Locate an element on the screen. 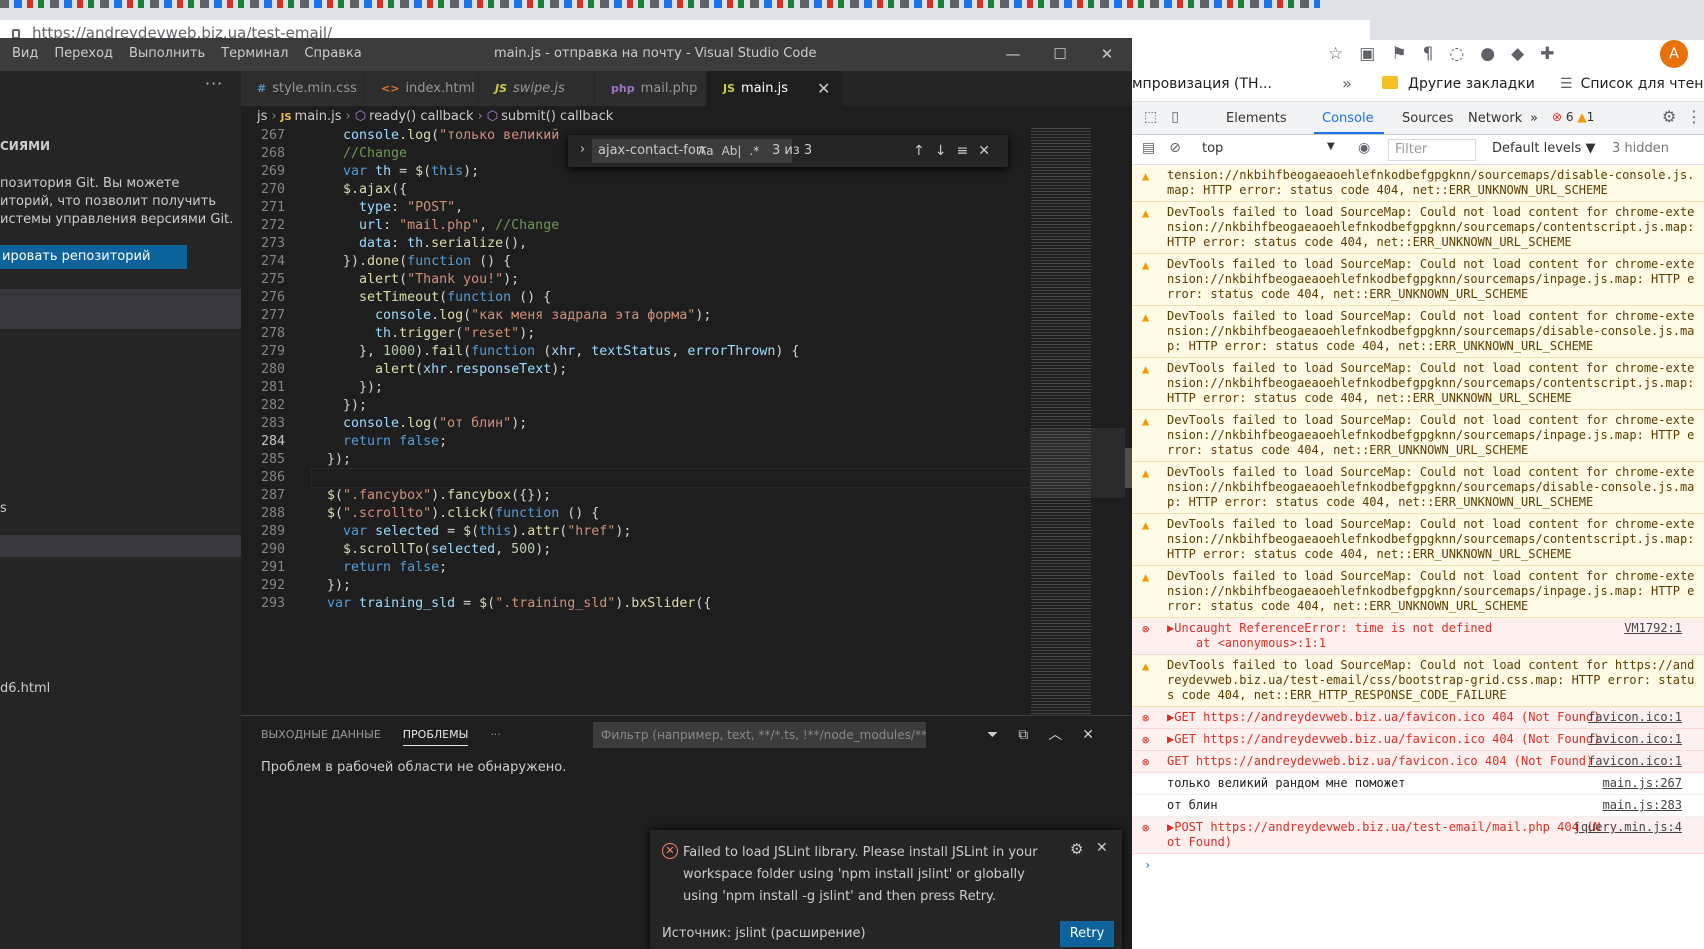 This screenshot has height=949, width=1704. avatar: A is located at coordinates (1674, 54).